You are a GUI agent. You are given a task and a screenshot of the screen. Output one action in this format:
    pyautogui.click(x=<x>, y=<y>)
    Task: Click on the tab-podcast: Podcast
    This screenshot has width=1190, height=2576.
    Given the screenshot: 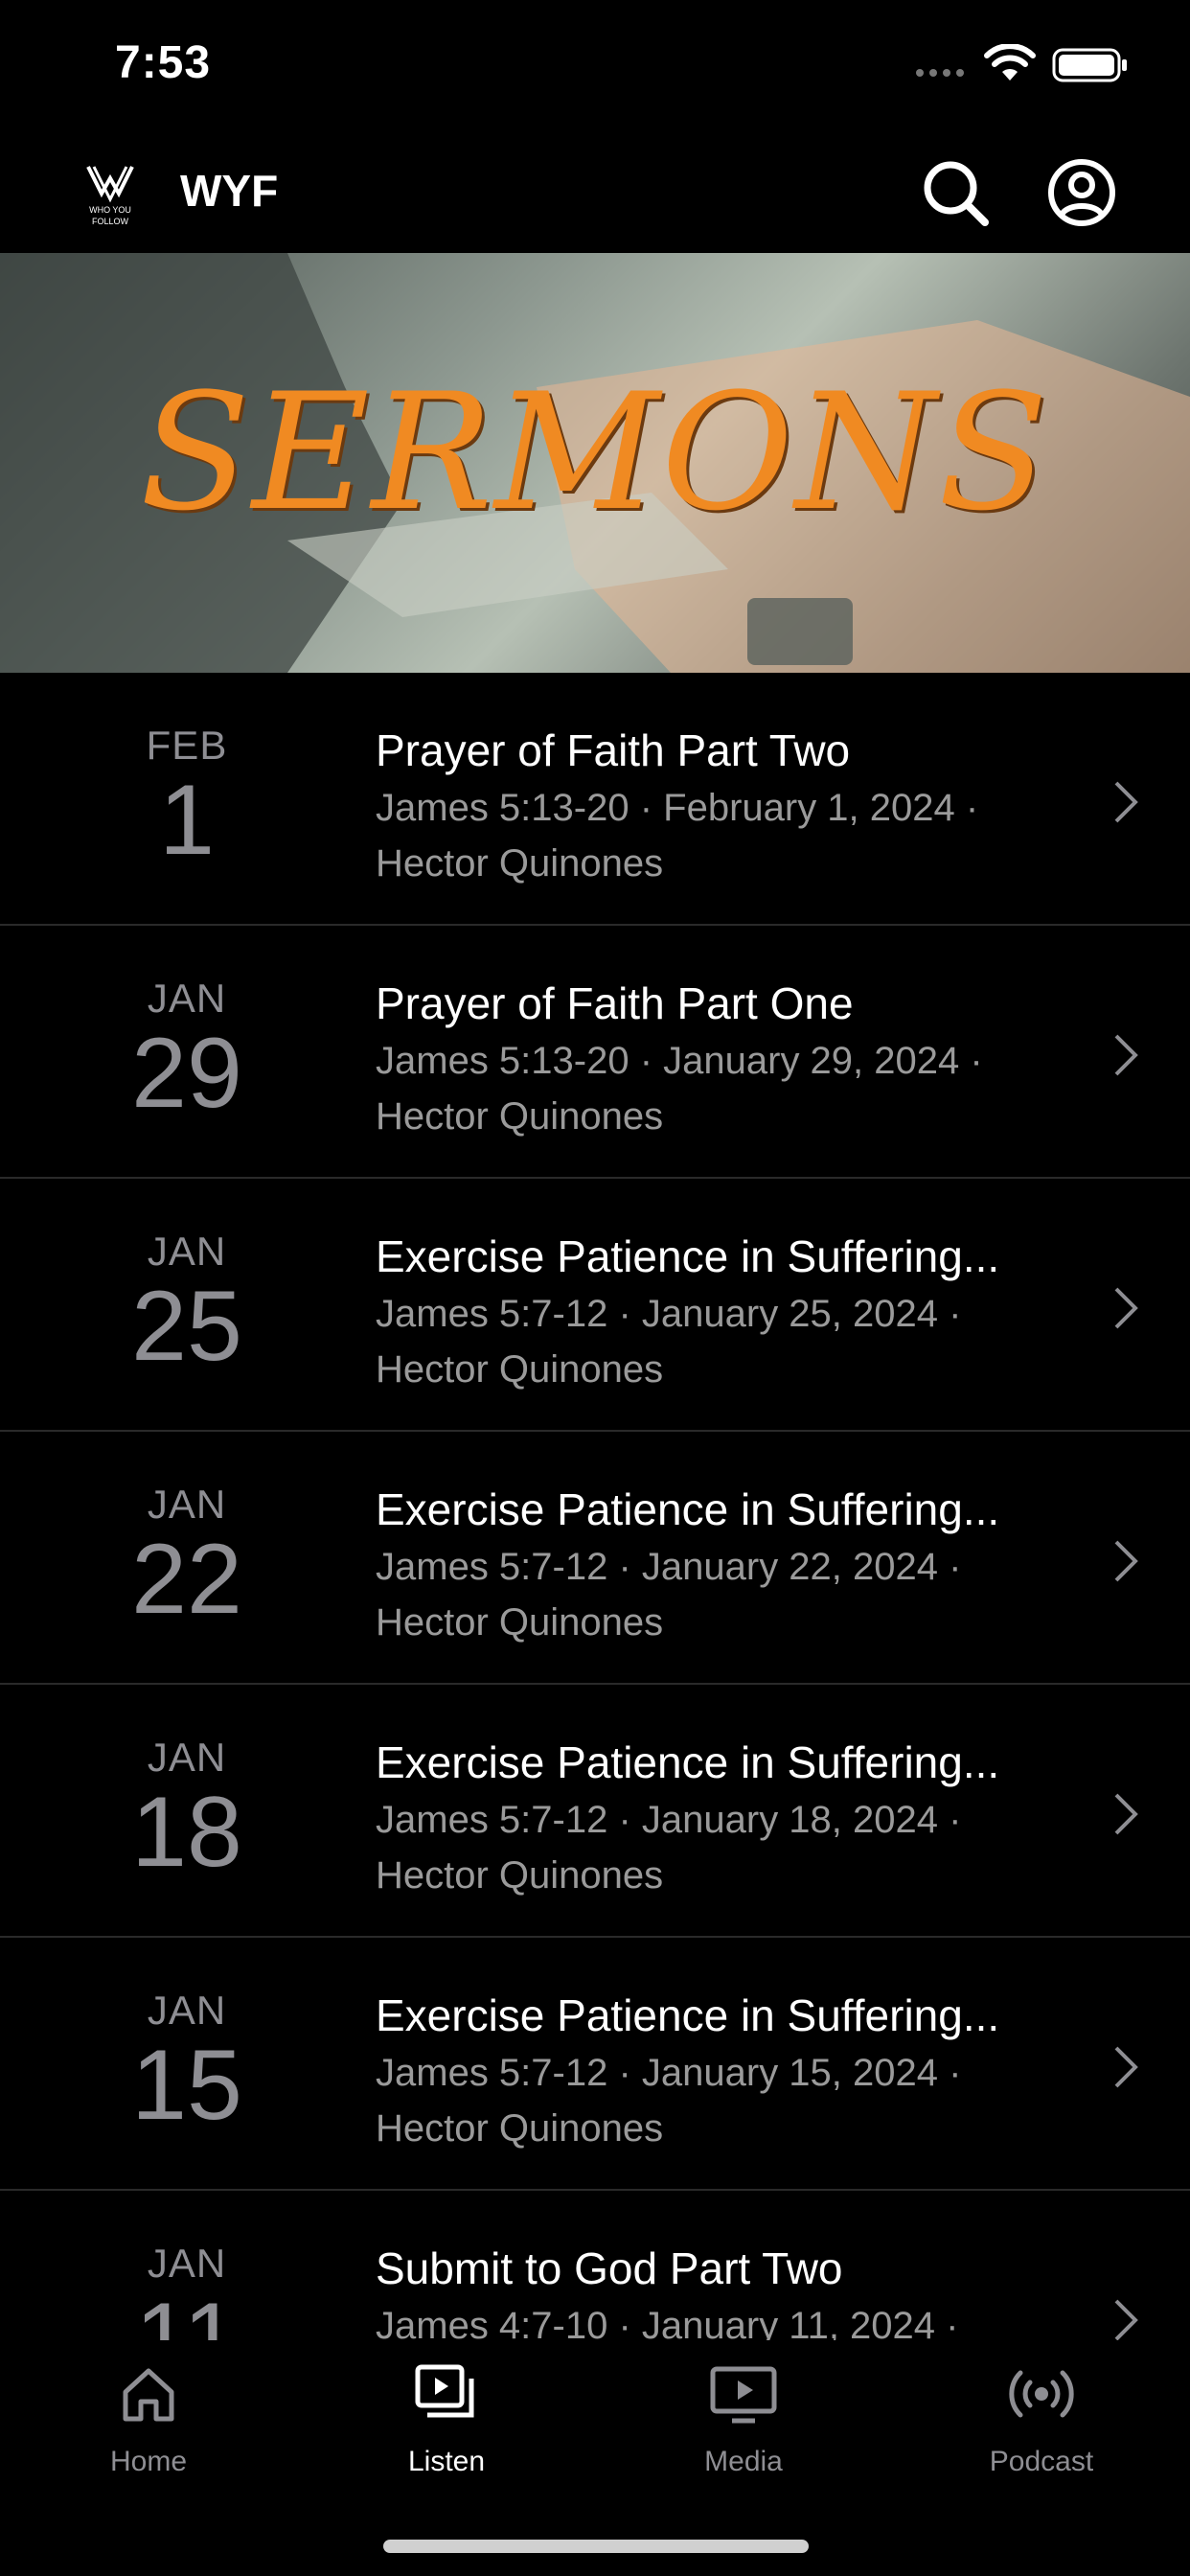 What is the action you would take?
    pyautogui.click(x=1041, y=2418)
    